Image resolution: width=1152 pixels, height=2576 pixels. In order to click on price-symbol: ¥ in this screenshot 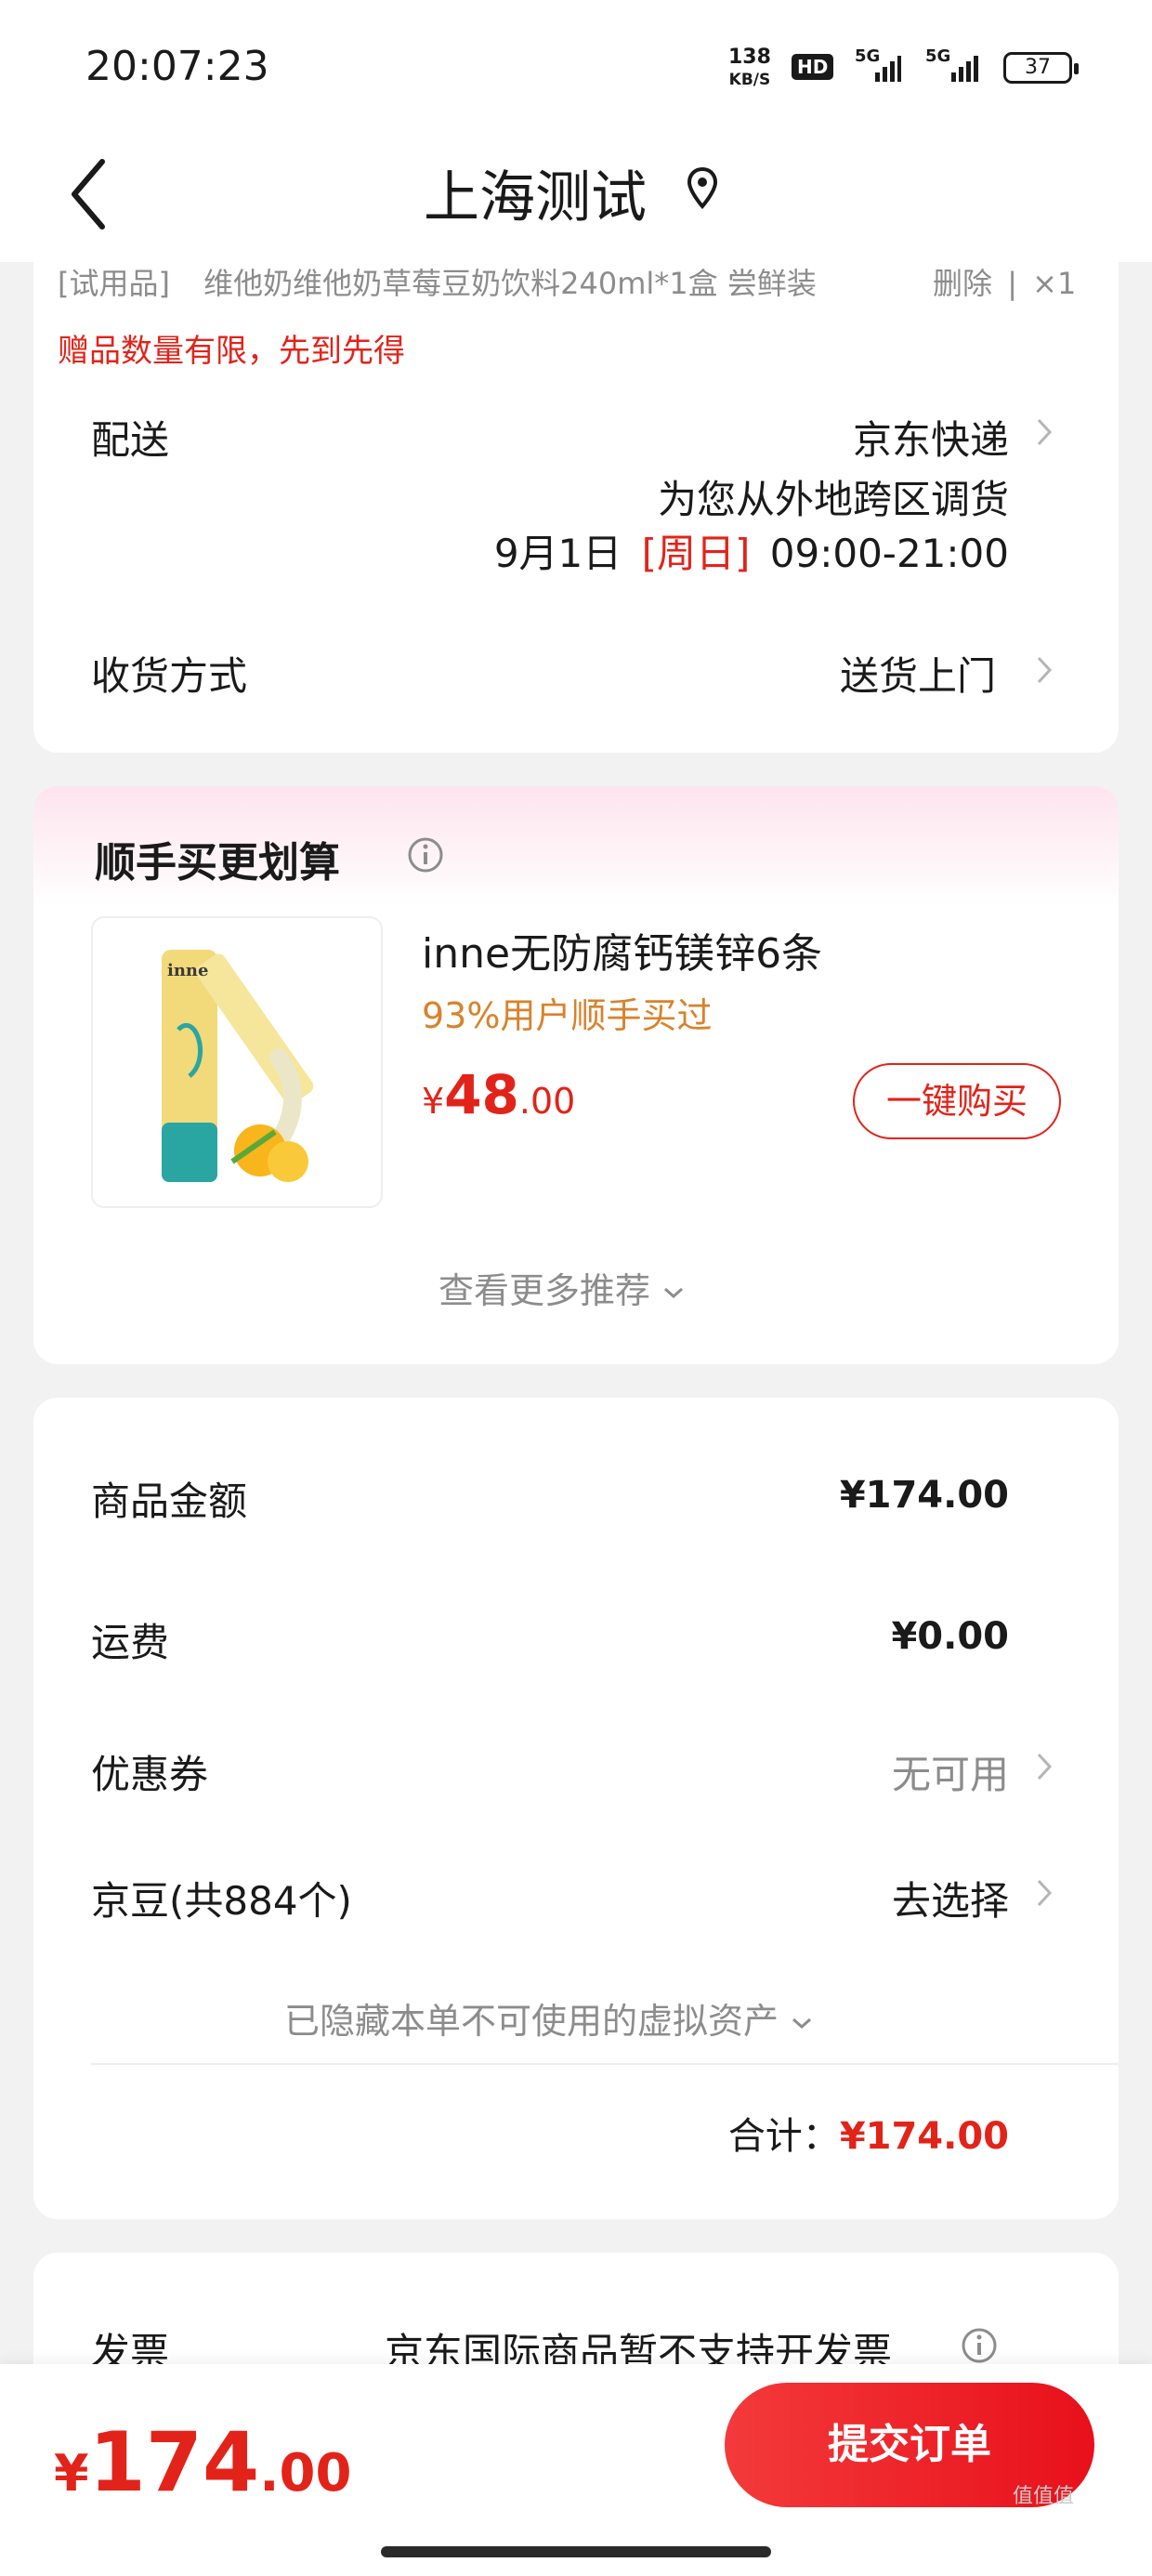, I will do `click(433, 1101)`.